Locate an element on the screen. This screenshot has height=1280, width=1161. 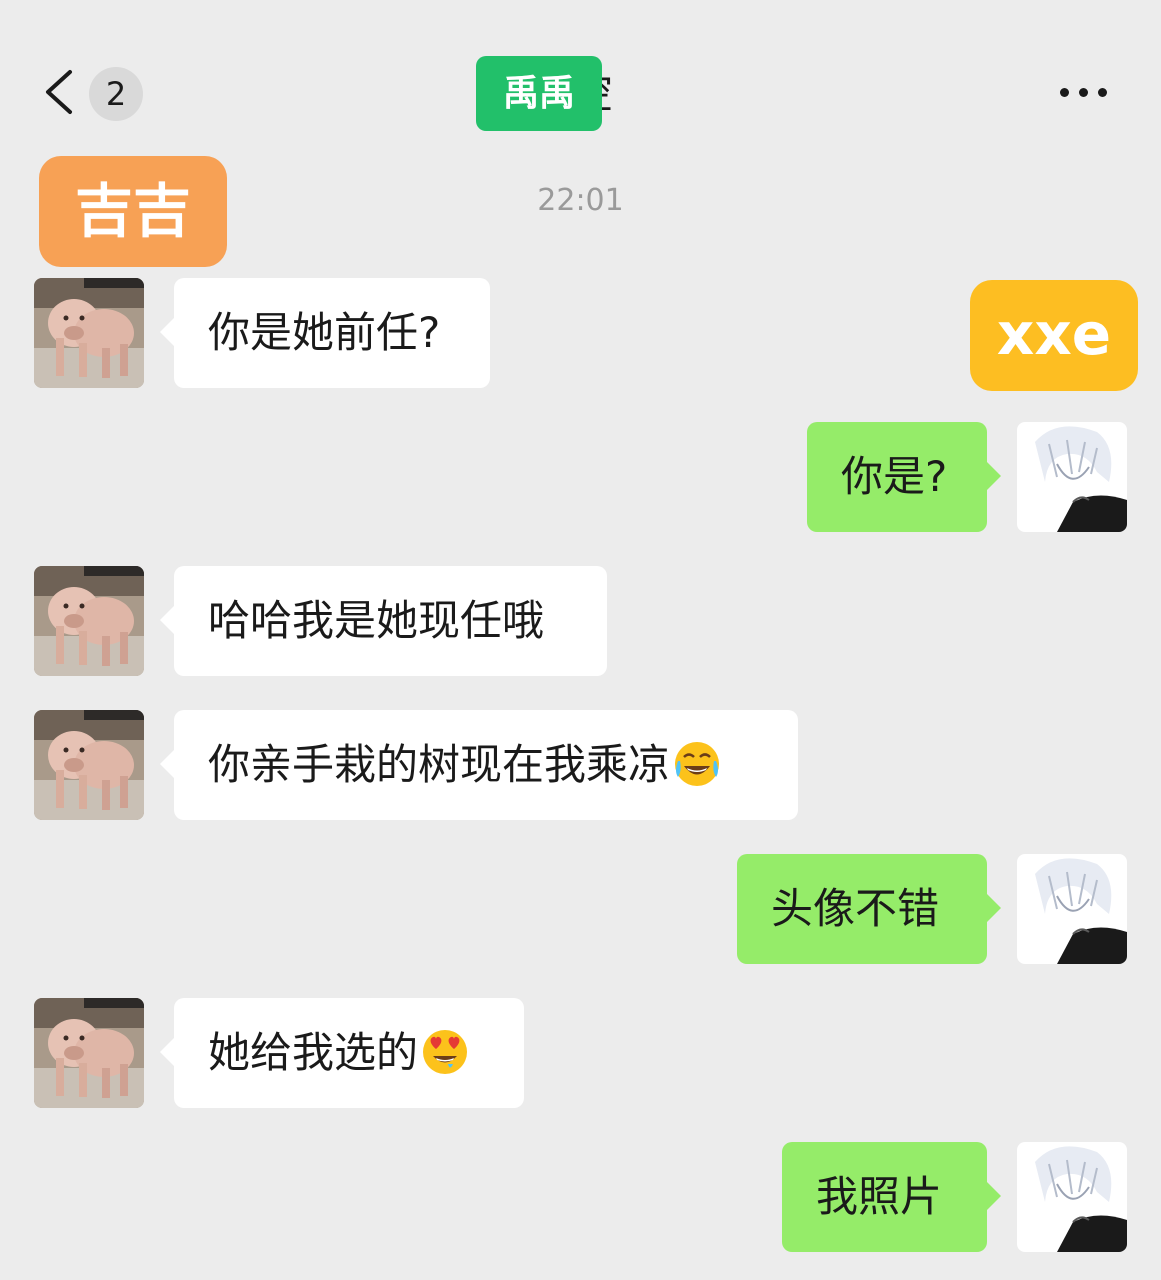
chevron-left-icon is located at coordinates (60, 92).